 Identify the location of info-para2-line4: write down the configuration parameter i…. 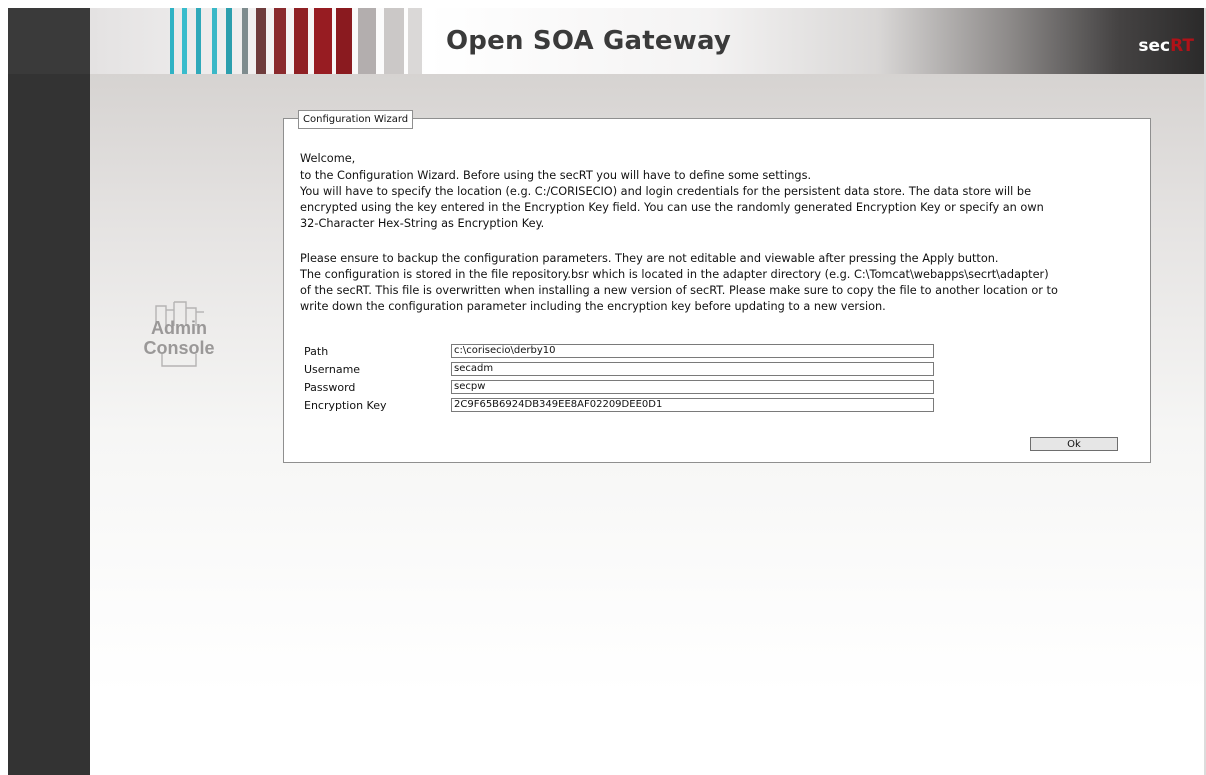
(593, 306).